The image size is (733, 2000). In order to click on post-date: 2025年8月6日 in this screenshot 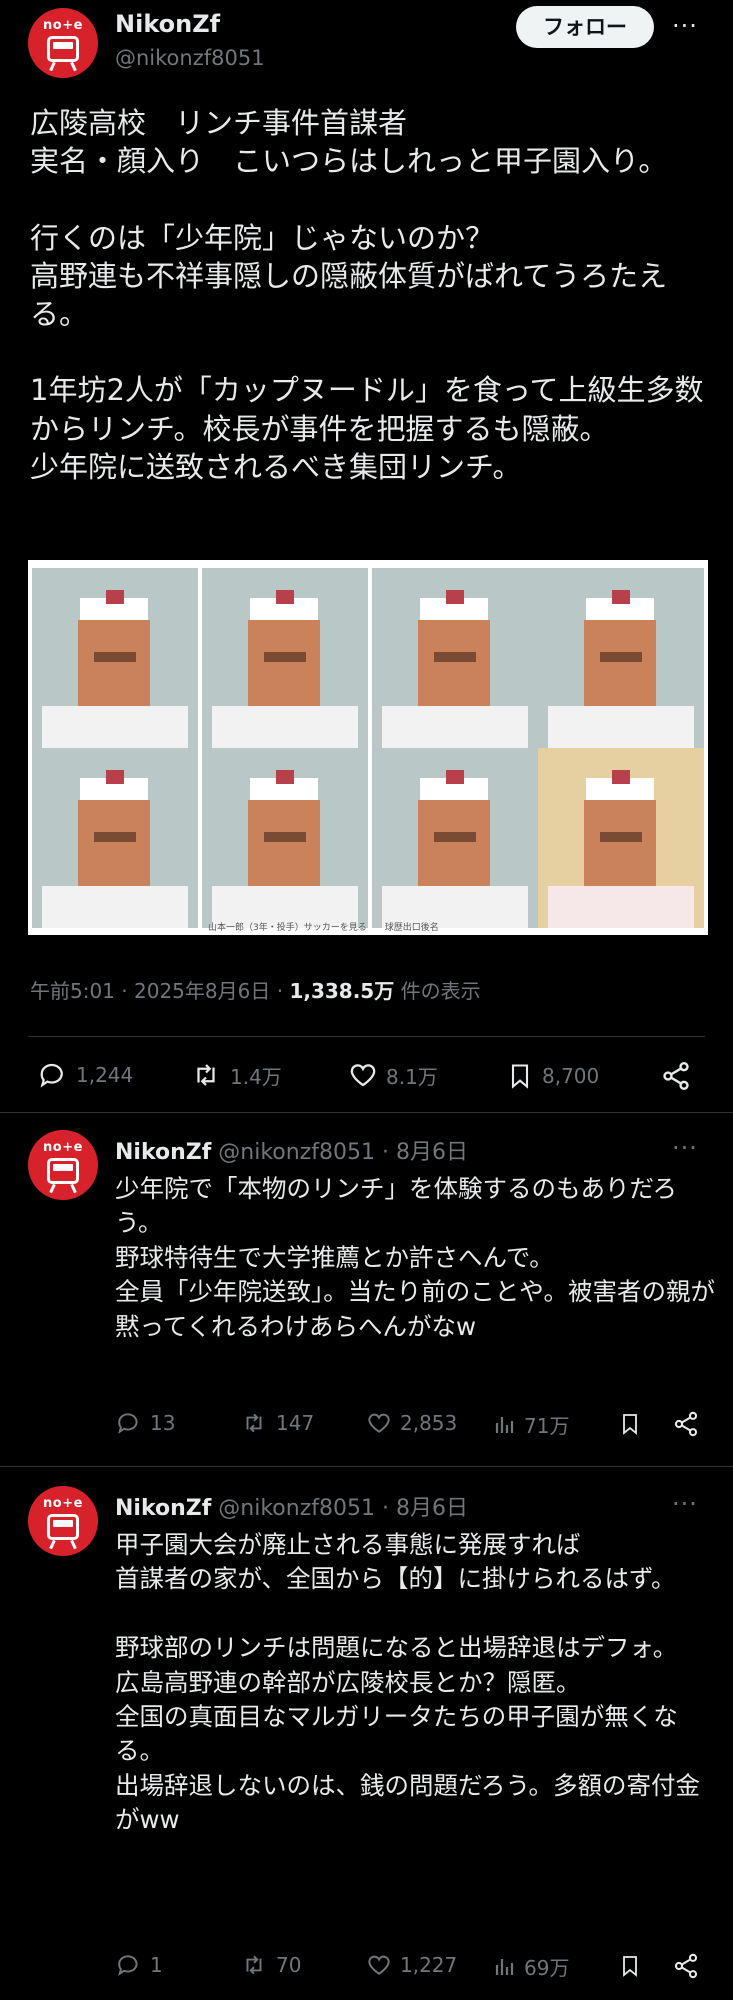, I will do `click(202, 991)`.